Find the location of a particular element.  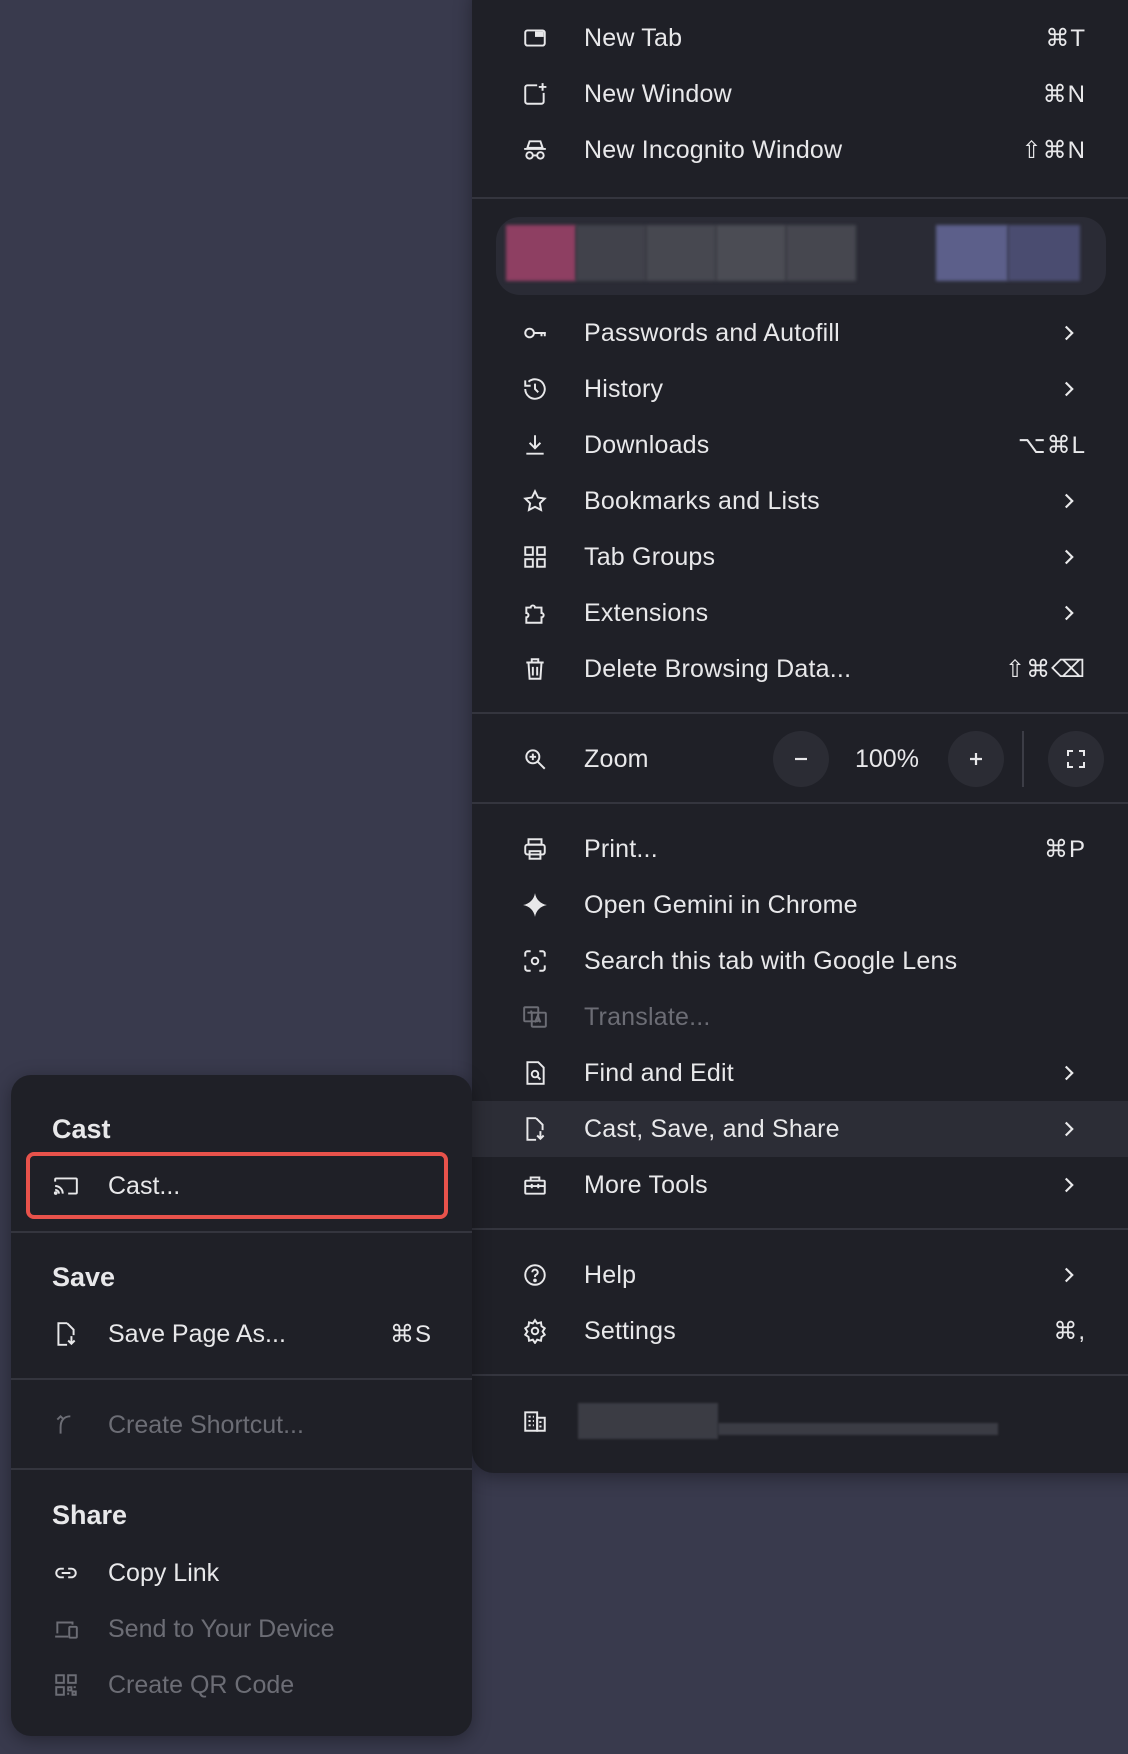

print-icon is located at coordinates (535, 849).